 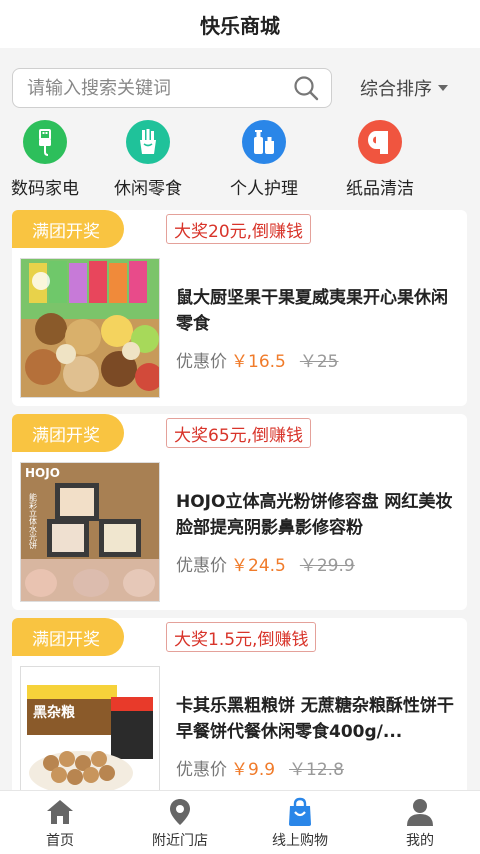 What do you see at coordinates (300, 811) in the screenshot?
I see `shopping-bag-icon` at bounding box center [300, 811].